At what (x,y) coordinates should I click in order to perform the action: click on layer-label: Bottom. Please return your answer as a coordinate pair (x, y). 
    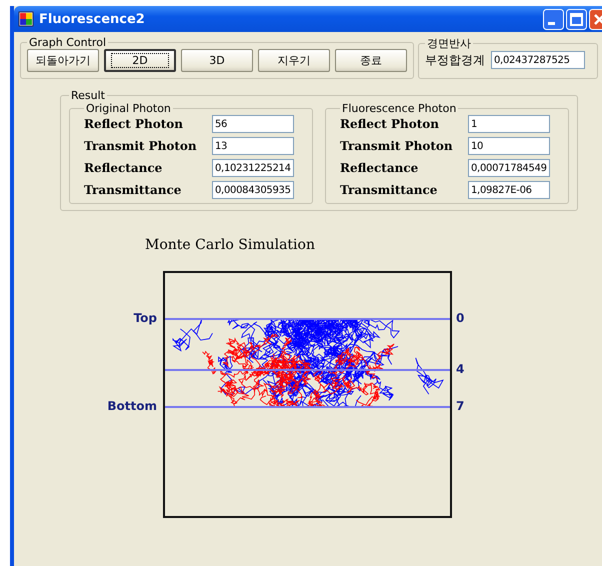
    Looking at the image, I should click on (132, 406).